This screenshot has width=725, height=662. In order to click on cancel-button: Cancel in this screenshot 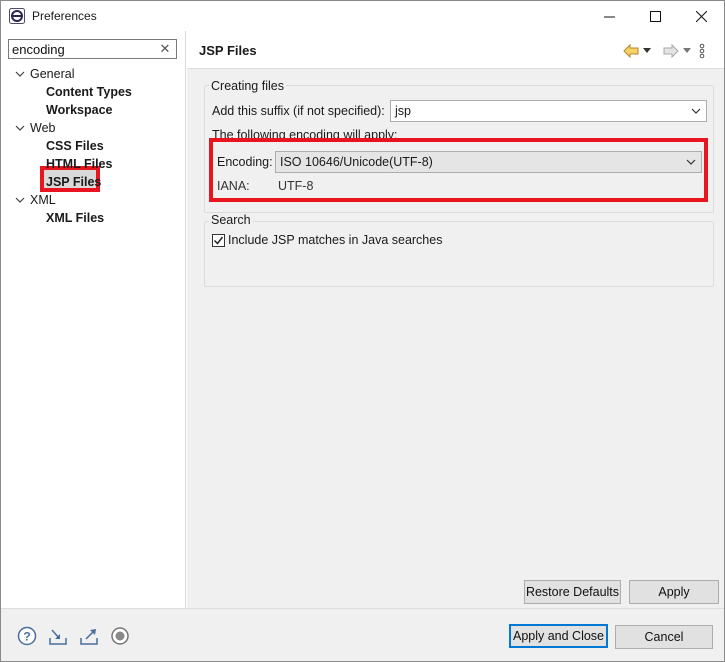, I will do `click(664, 637)`.